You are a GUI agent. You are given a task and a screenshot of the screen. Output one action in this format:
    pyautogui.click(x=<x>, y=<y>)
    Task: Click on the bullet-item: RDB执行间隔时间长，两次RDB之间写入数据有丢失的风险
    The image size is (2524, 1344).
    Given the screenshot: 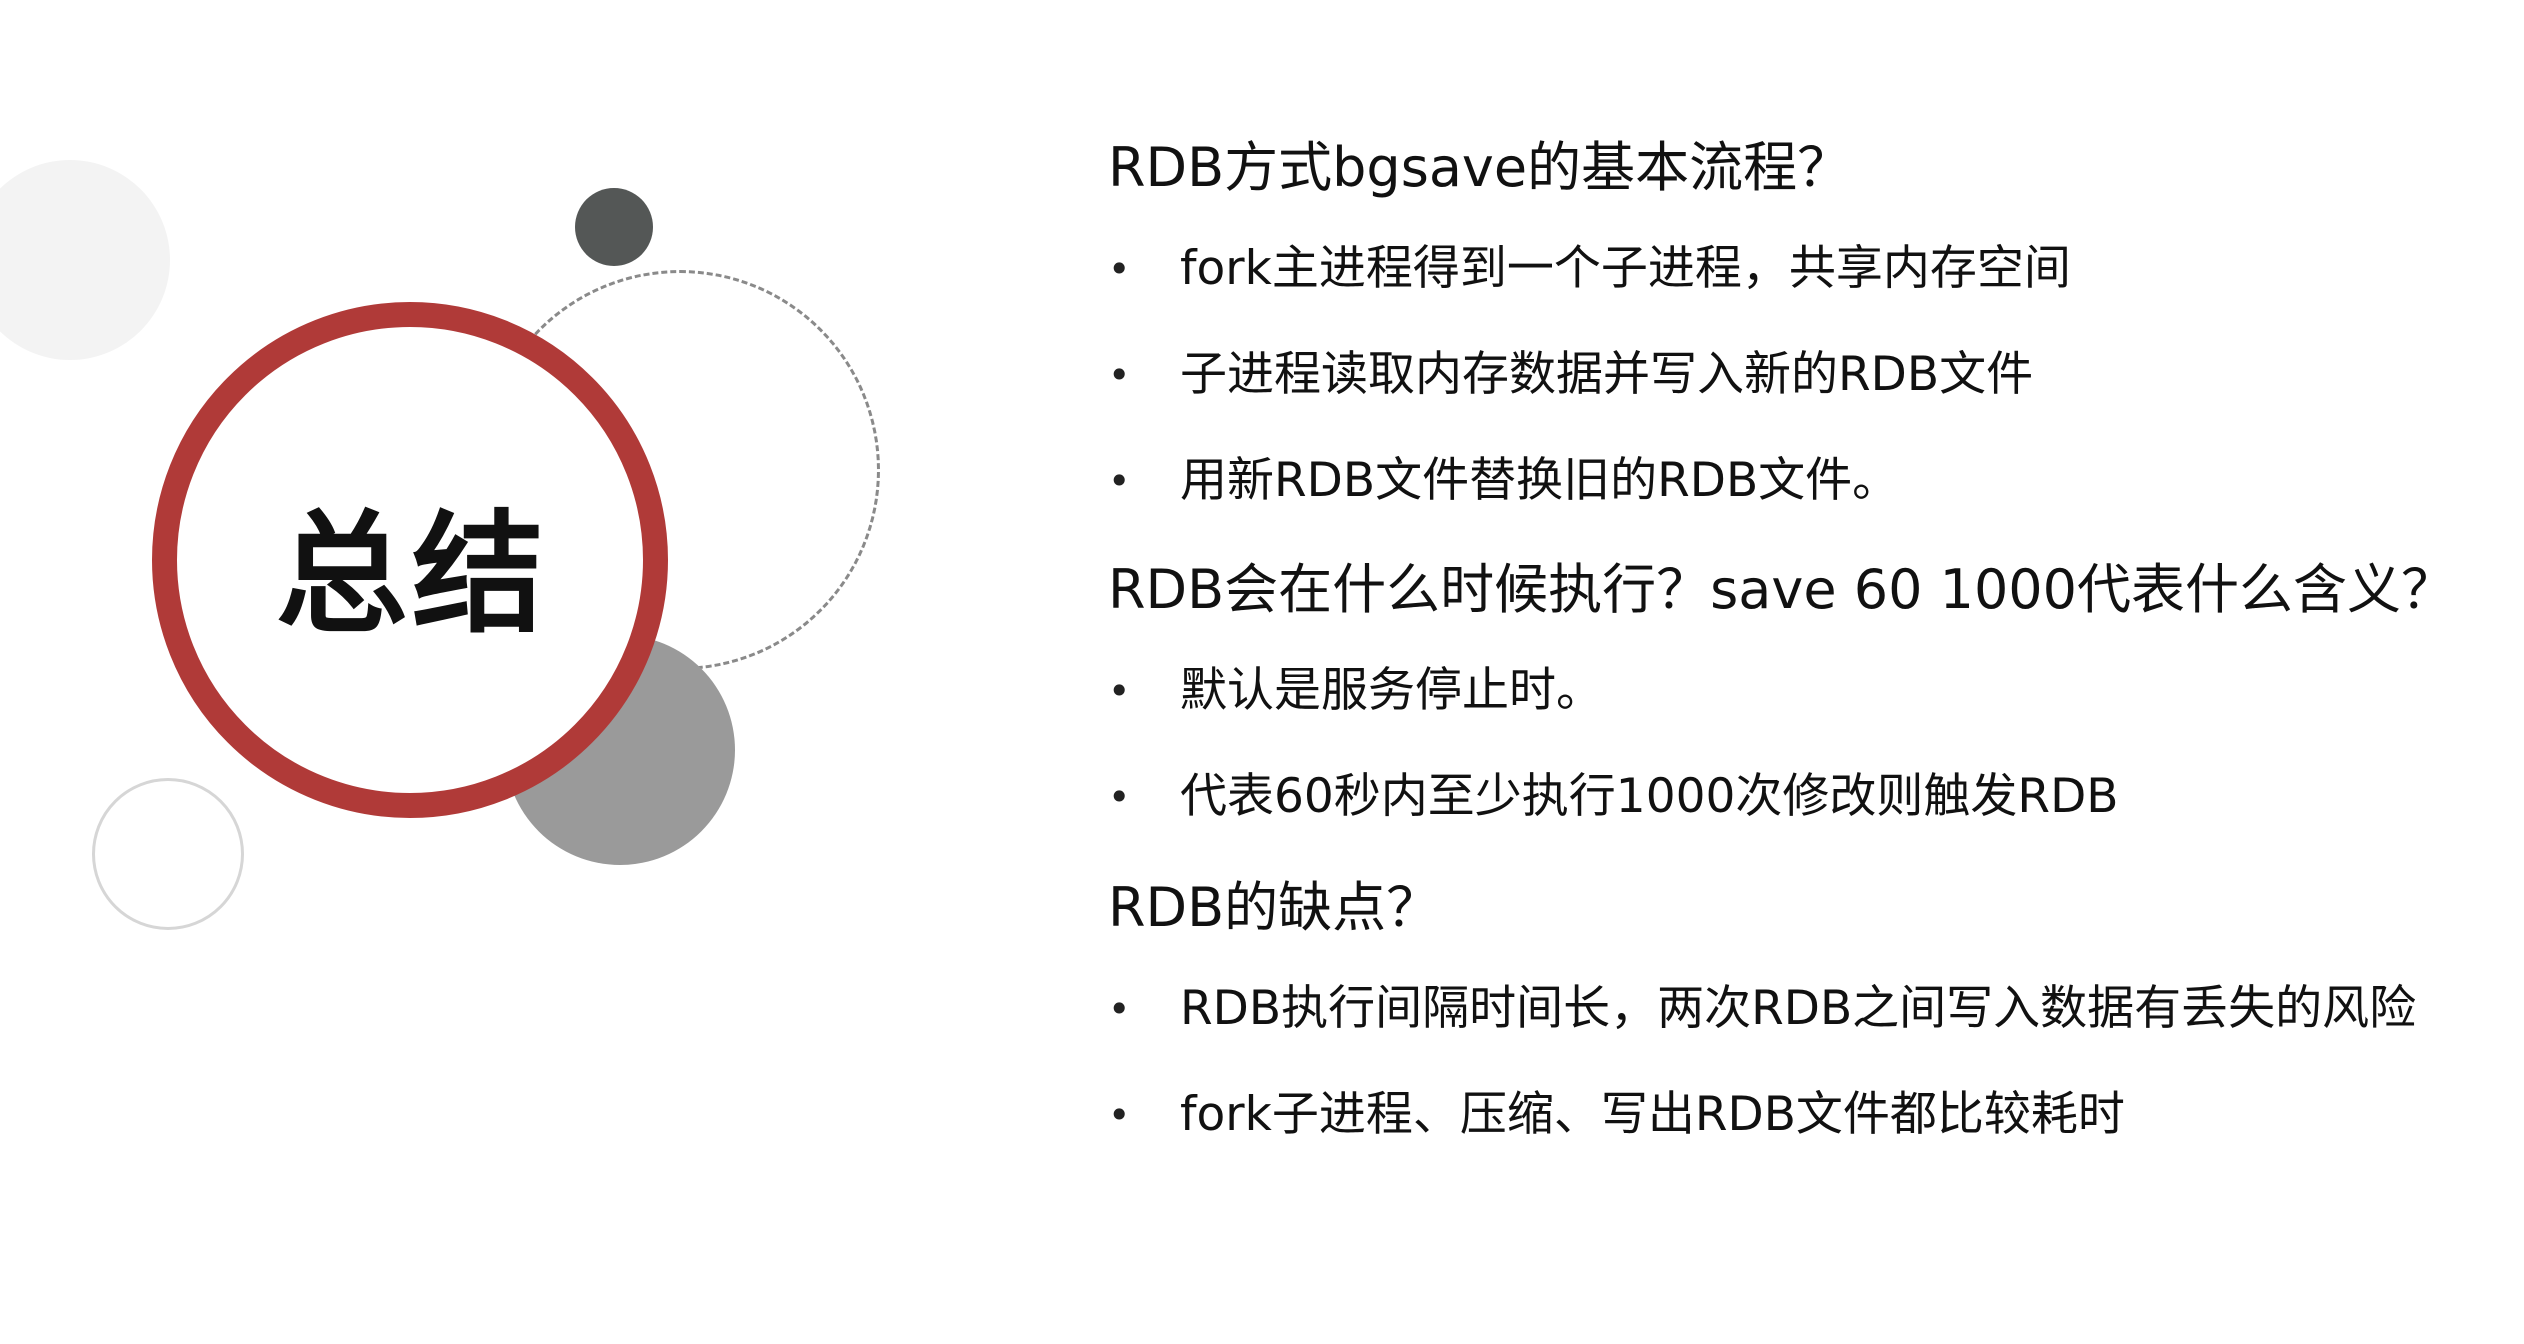 What is the action you would take?
    pyautogui.click(x=1808, y=1009)
    